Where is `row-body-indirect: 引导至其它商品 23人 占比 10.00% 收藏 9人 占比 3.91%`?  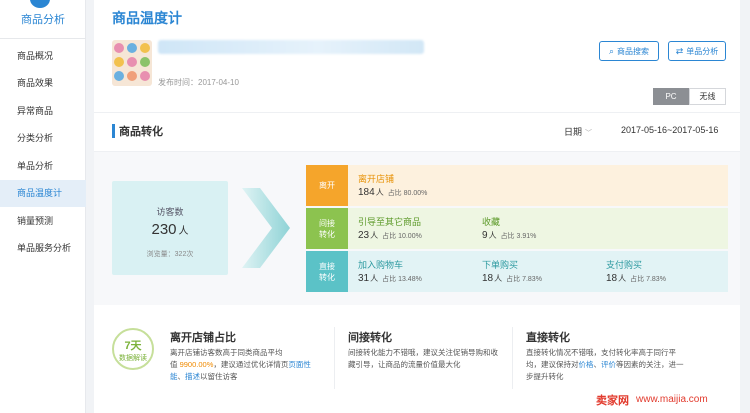 row-body-indirect: 引导至其它商品 23人 占比 10.00% 收藏 9人 占比 3.91% is located at coordinates (538, 228).